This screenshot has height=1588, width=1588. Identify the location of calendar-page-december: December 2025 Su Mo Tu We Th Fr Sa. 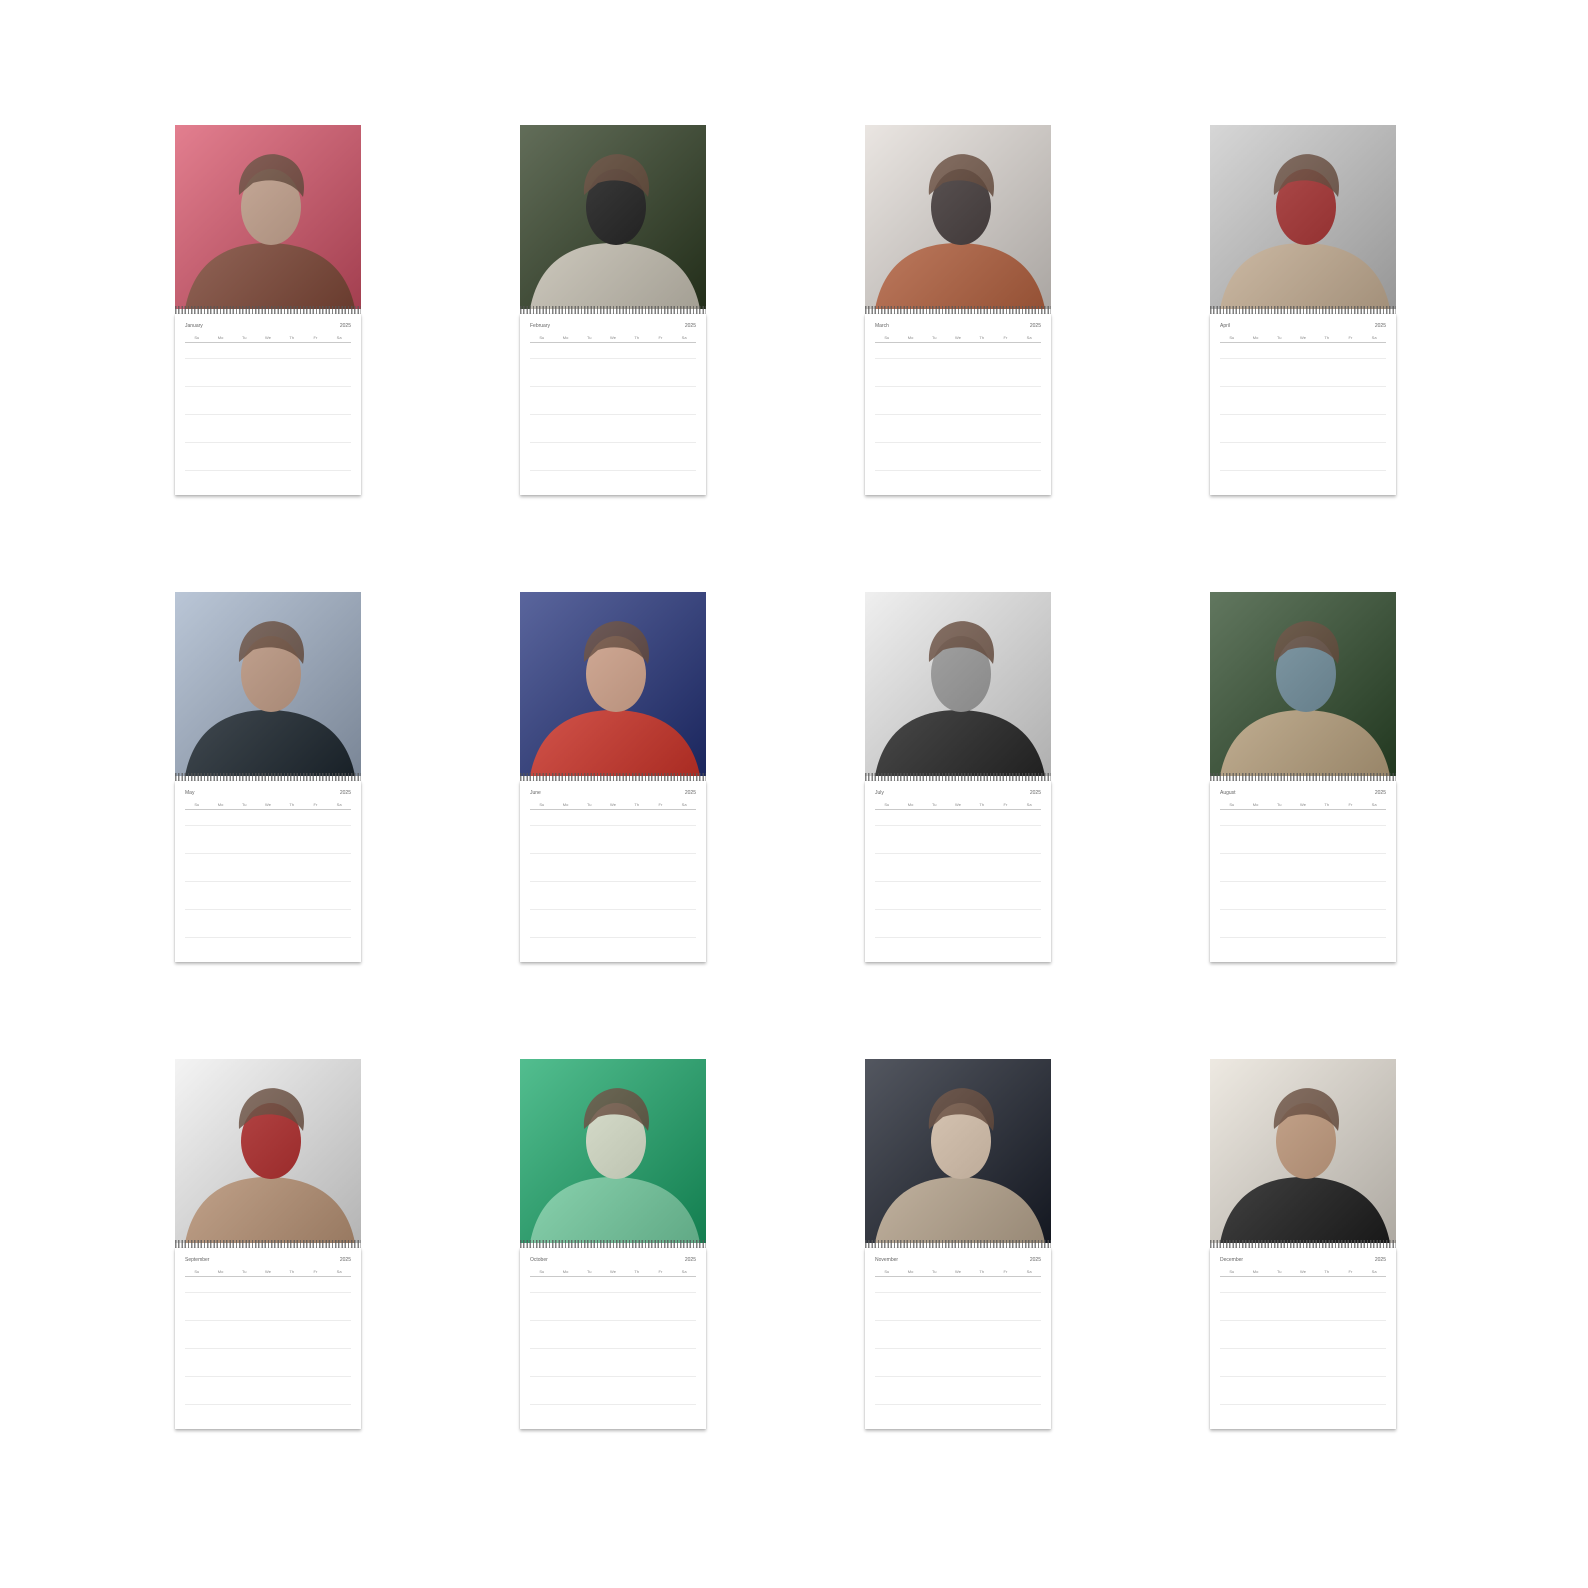
(1303, 1244).